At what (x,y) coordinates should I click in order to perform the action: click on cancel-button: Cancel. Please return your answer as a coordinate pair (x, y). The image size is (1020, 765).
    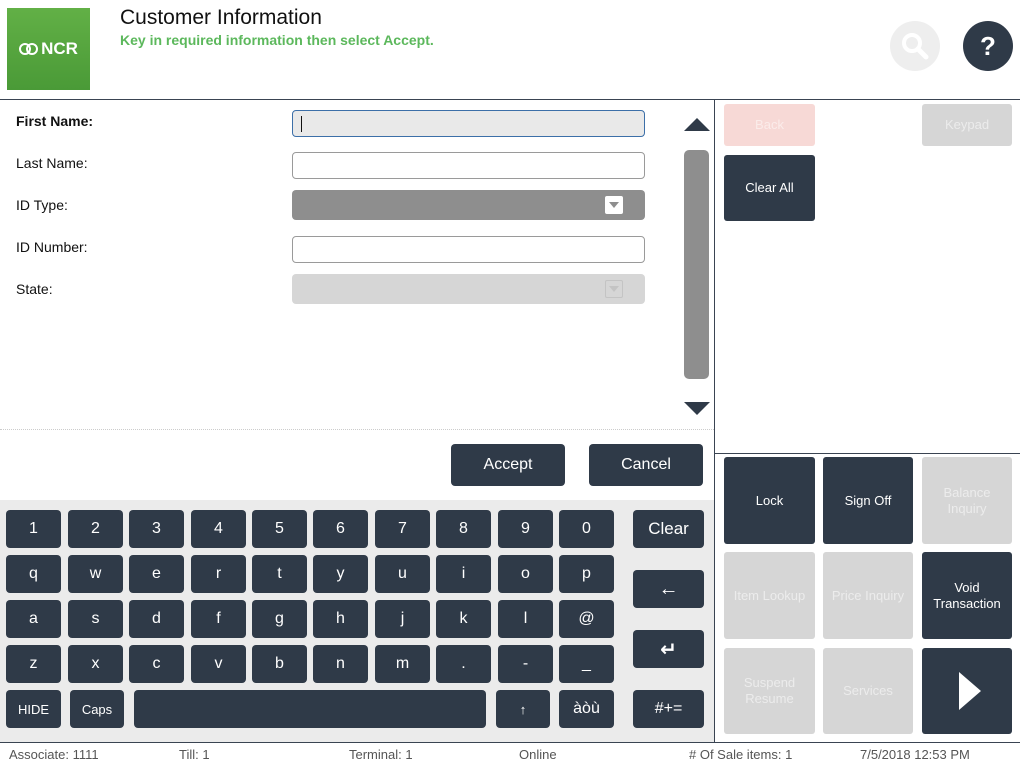
    Looking at the image, I should click on (646, 465).